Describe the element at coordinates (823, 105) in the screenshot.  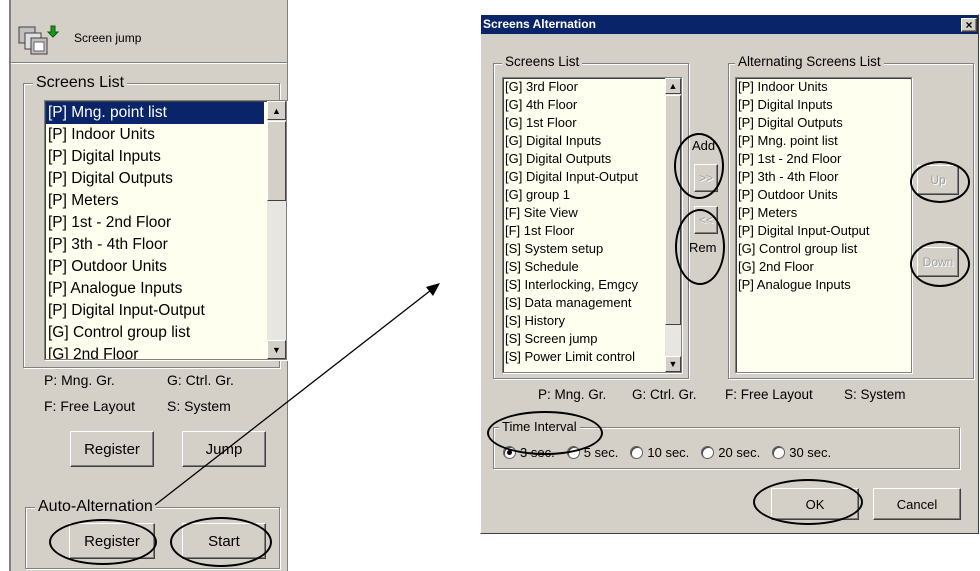
I see `alternating-list-item: [P] Digital Inputs` at that location.